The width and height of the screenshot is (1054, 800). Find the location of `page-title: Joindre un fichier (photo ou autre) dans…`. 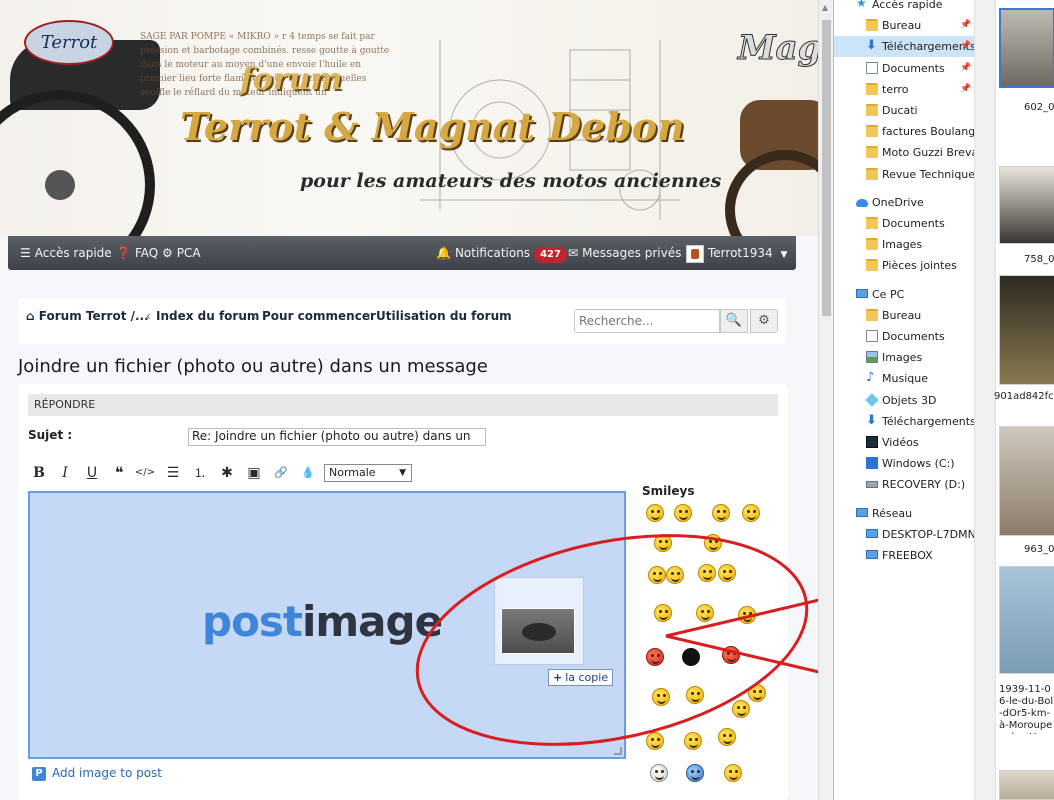

page-title: Joindre un fichier (photo ou autre) dans… is located at coordinates (253, 366).